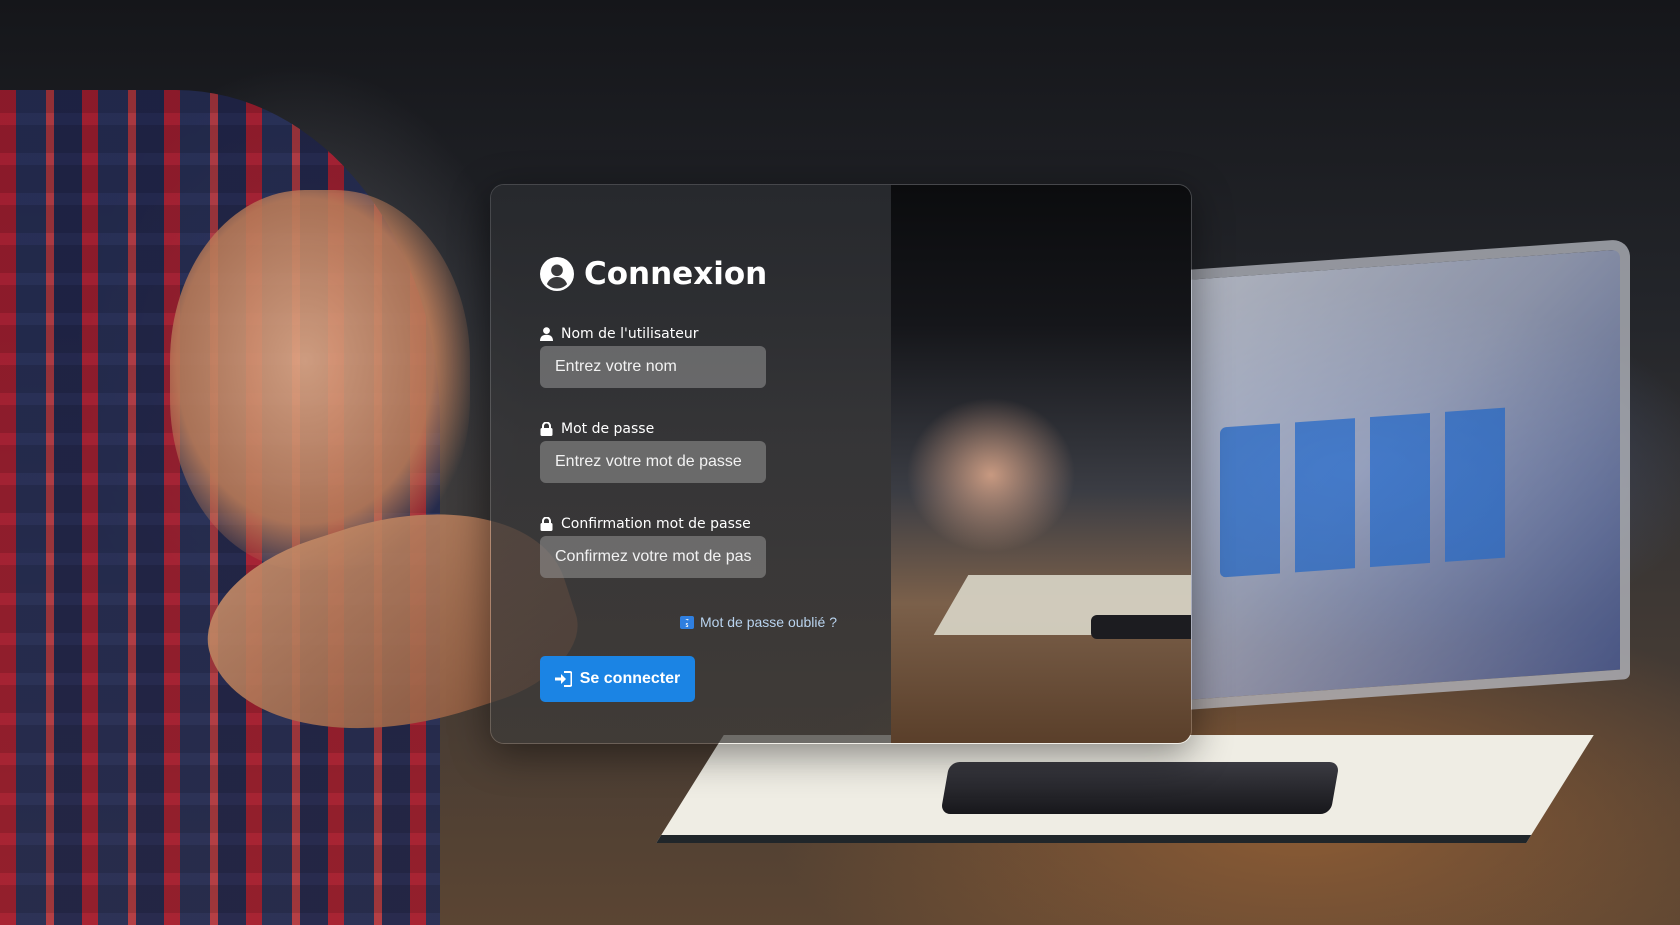 The image size is (1680, 925). What do you see at coordinates (1140, 788) in the screenshot?
I see `background-phone` at bounding box center [1140, 788].